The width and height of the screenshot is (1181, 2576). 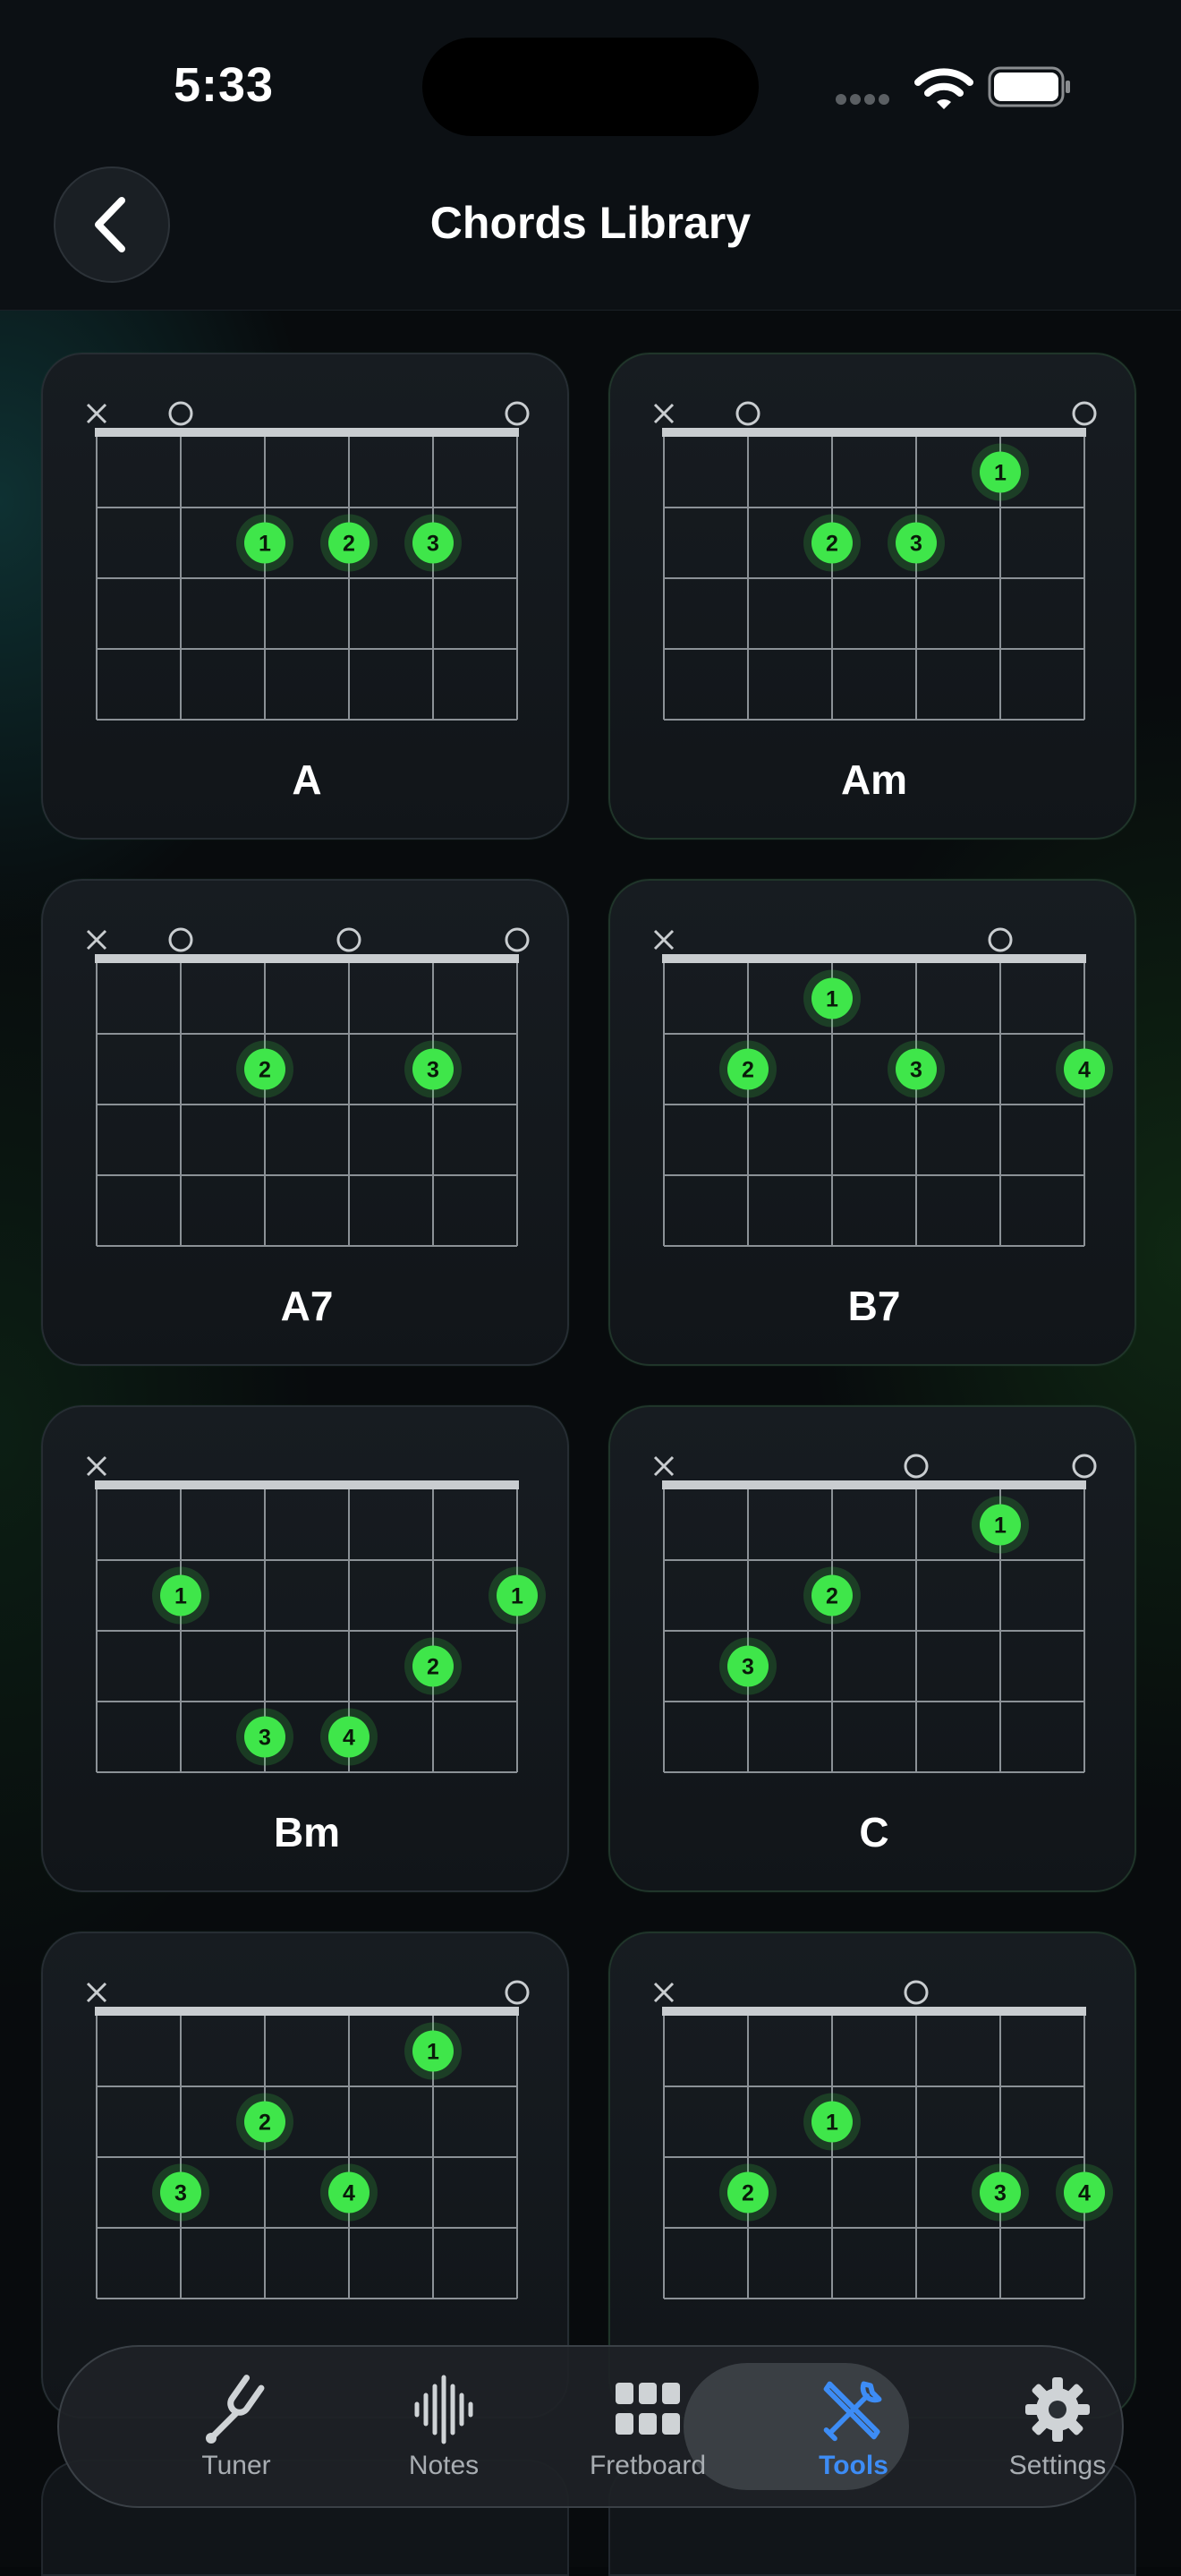 I want to click on chord-card: 2 3 A7, so click(x=305, y=1122).